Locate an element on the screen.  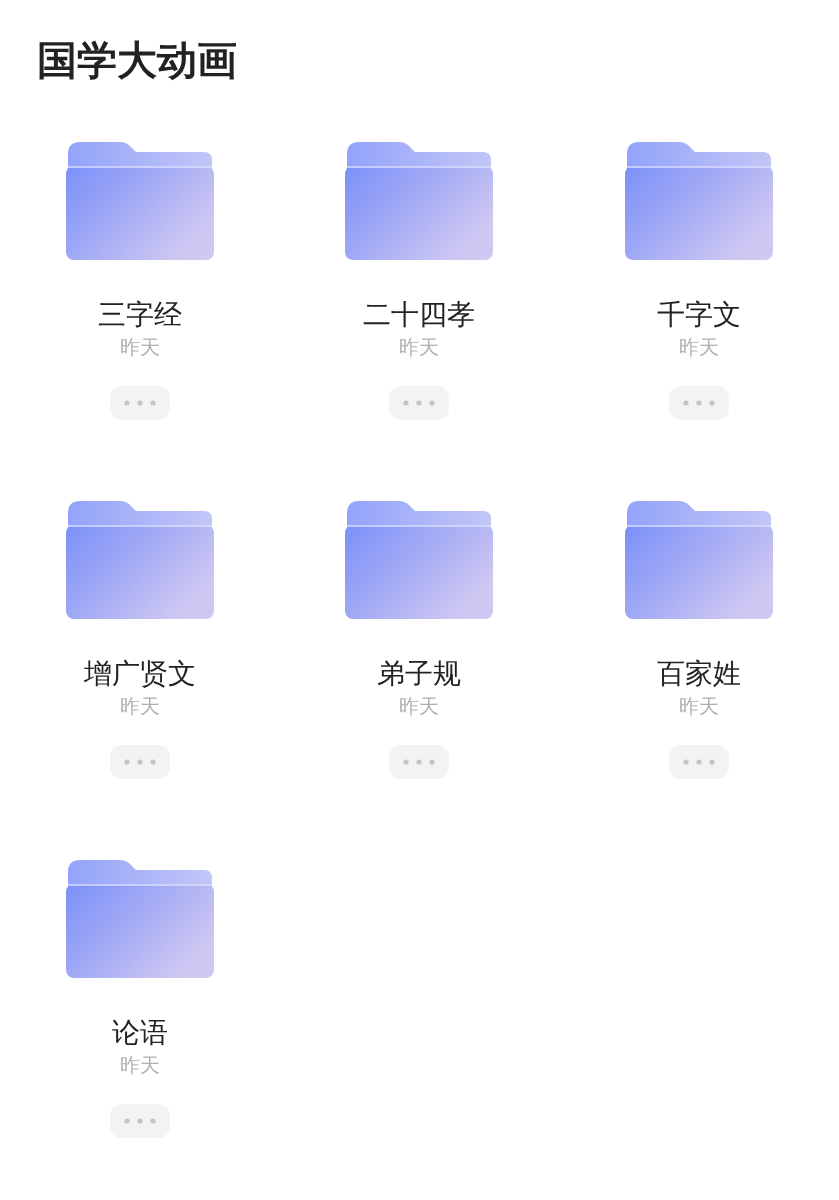
folder-name: 百家姓 is located at coordinates (699, 674).